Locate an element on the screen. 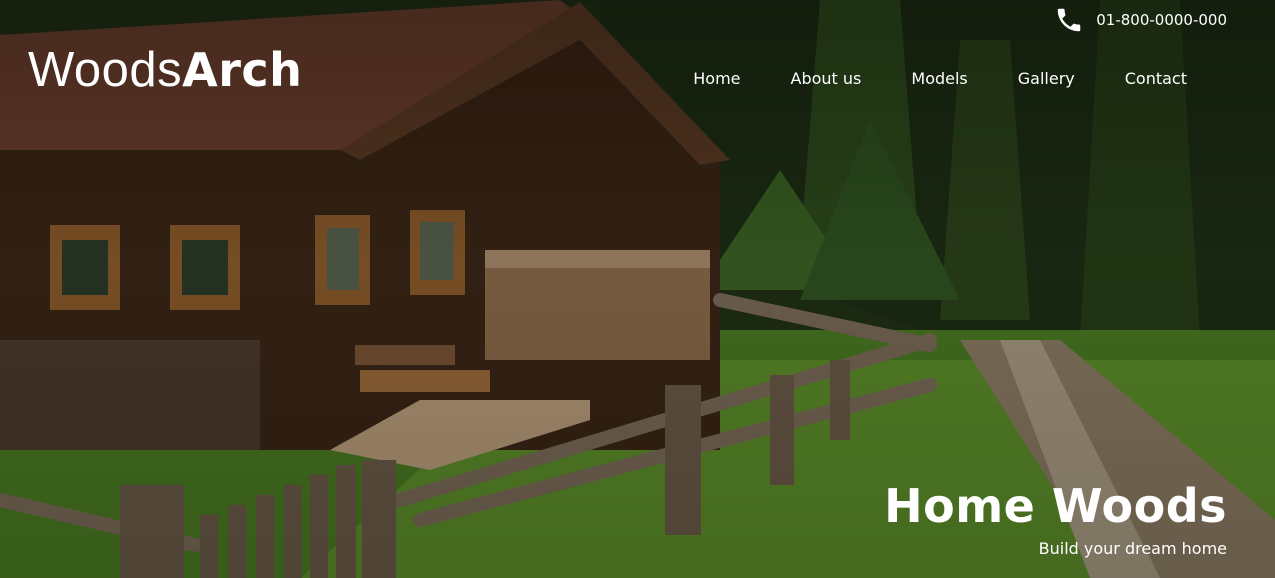 This screenshot has width=1275, height=578. site-logo: WoodsArch is located at coordinates (165, 70).